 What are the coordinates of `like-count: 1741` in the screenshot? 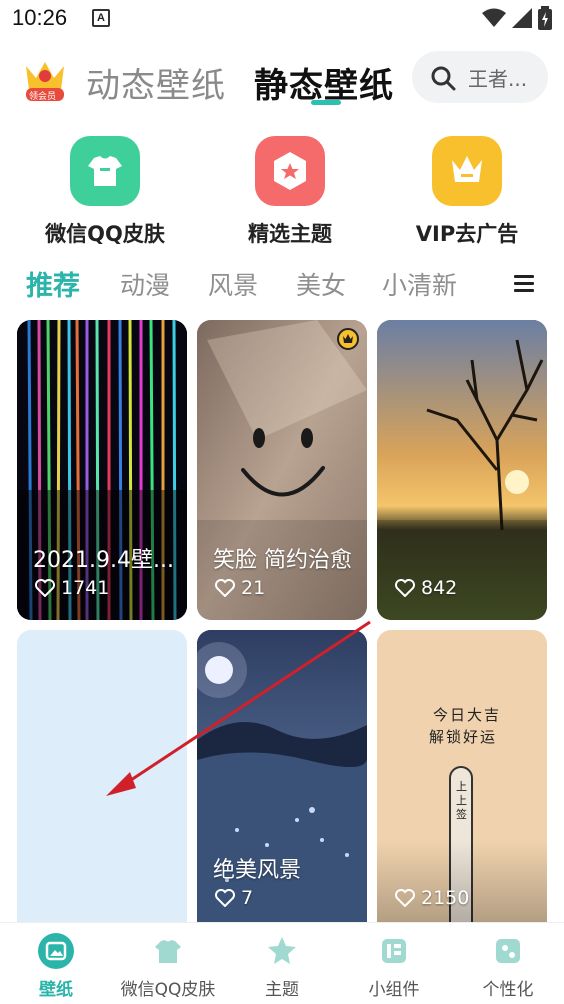 It's located at (85, 588).